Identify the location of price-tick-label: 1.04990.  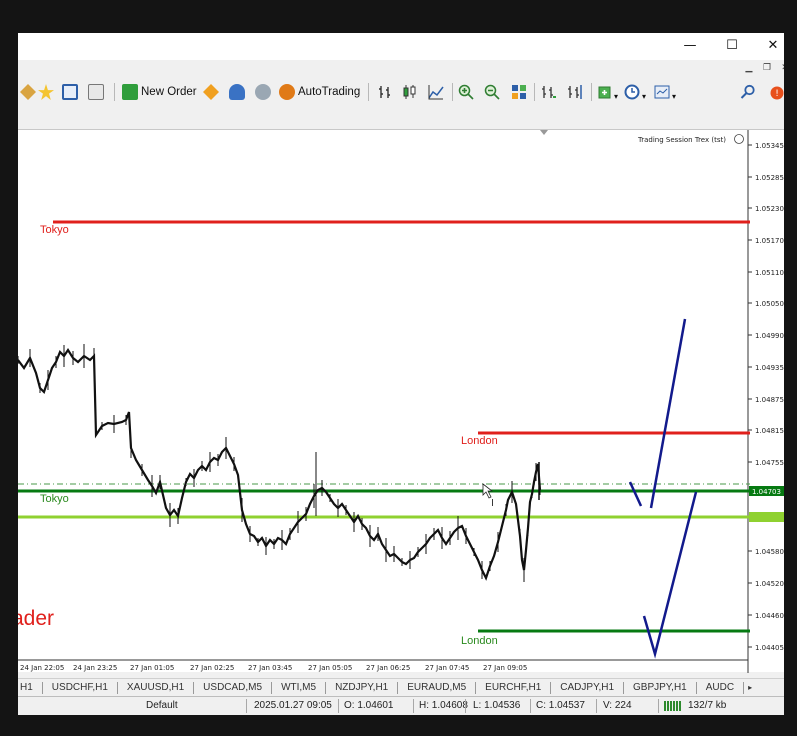
(769, 336).